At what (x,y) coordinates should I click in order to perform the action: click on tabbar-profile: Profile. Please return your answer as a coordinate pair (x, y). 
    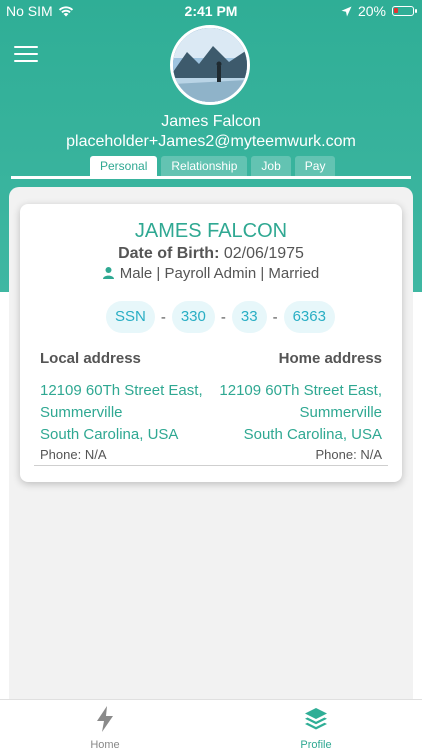
    Looking at the image, I should click on (316, 728).